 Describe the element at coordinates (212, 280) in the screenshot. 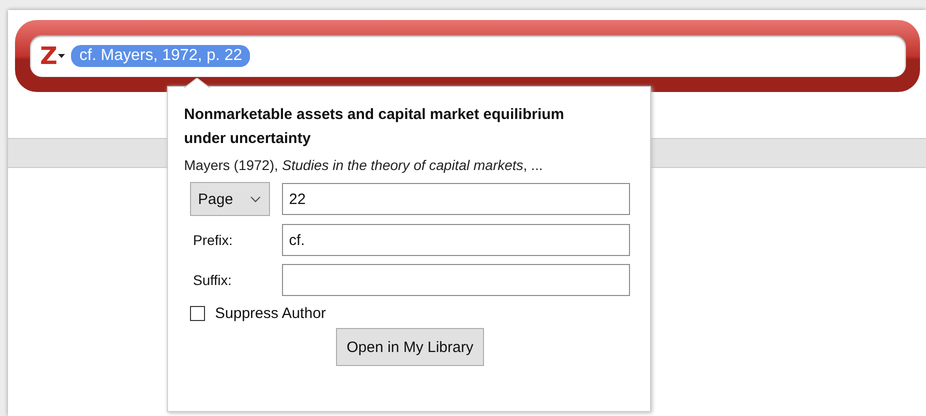

I see `suffix-label: Suffix:` at that location.